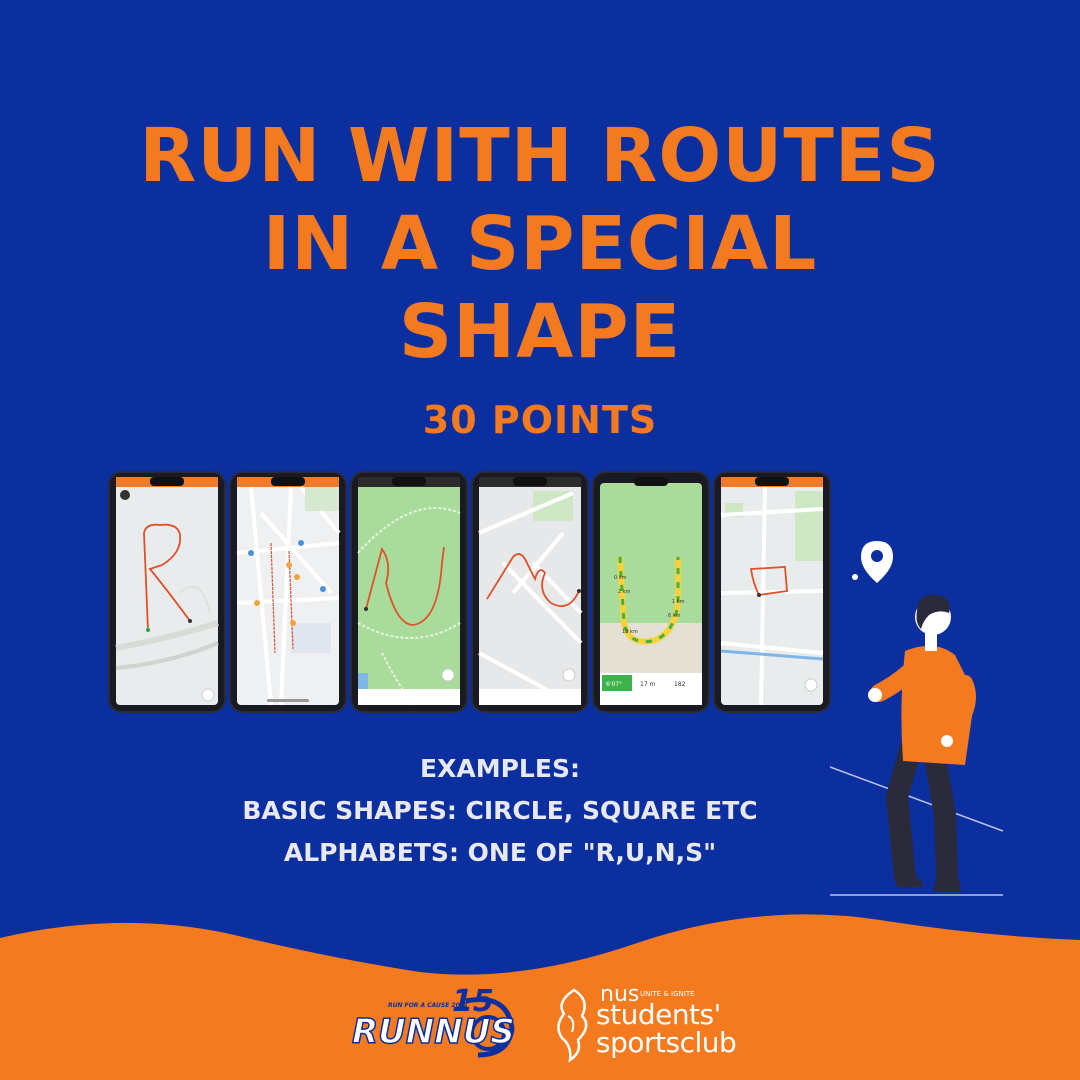  I want to click on phone-screen-r, so click(167, 591).